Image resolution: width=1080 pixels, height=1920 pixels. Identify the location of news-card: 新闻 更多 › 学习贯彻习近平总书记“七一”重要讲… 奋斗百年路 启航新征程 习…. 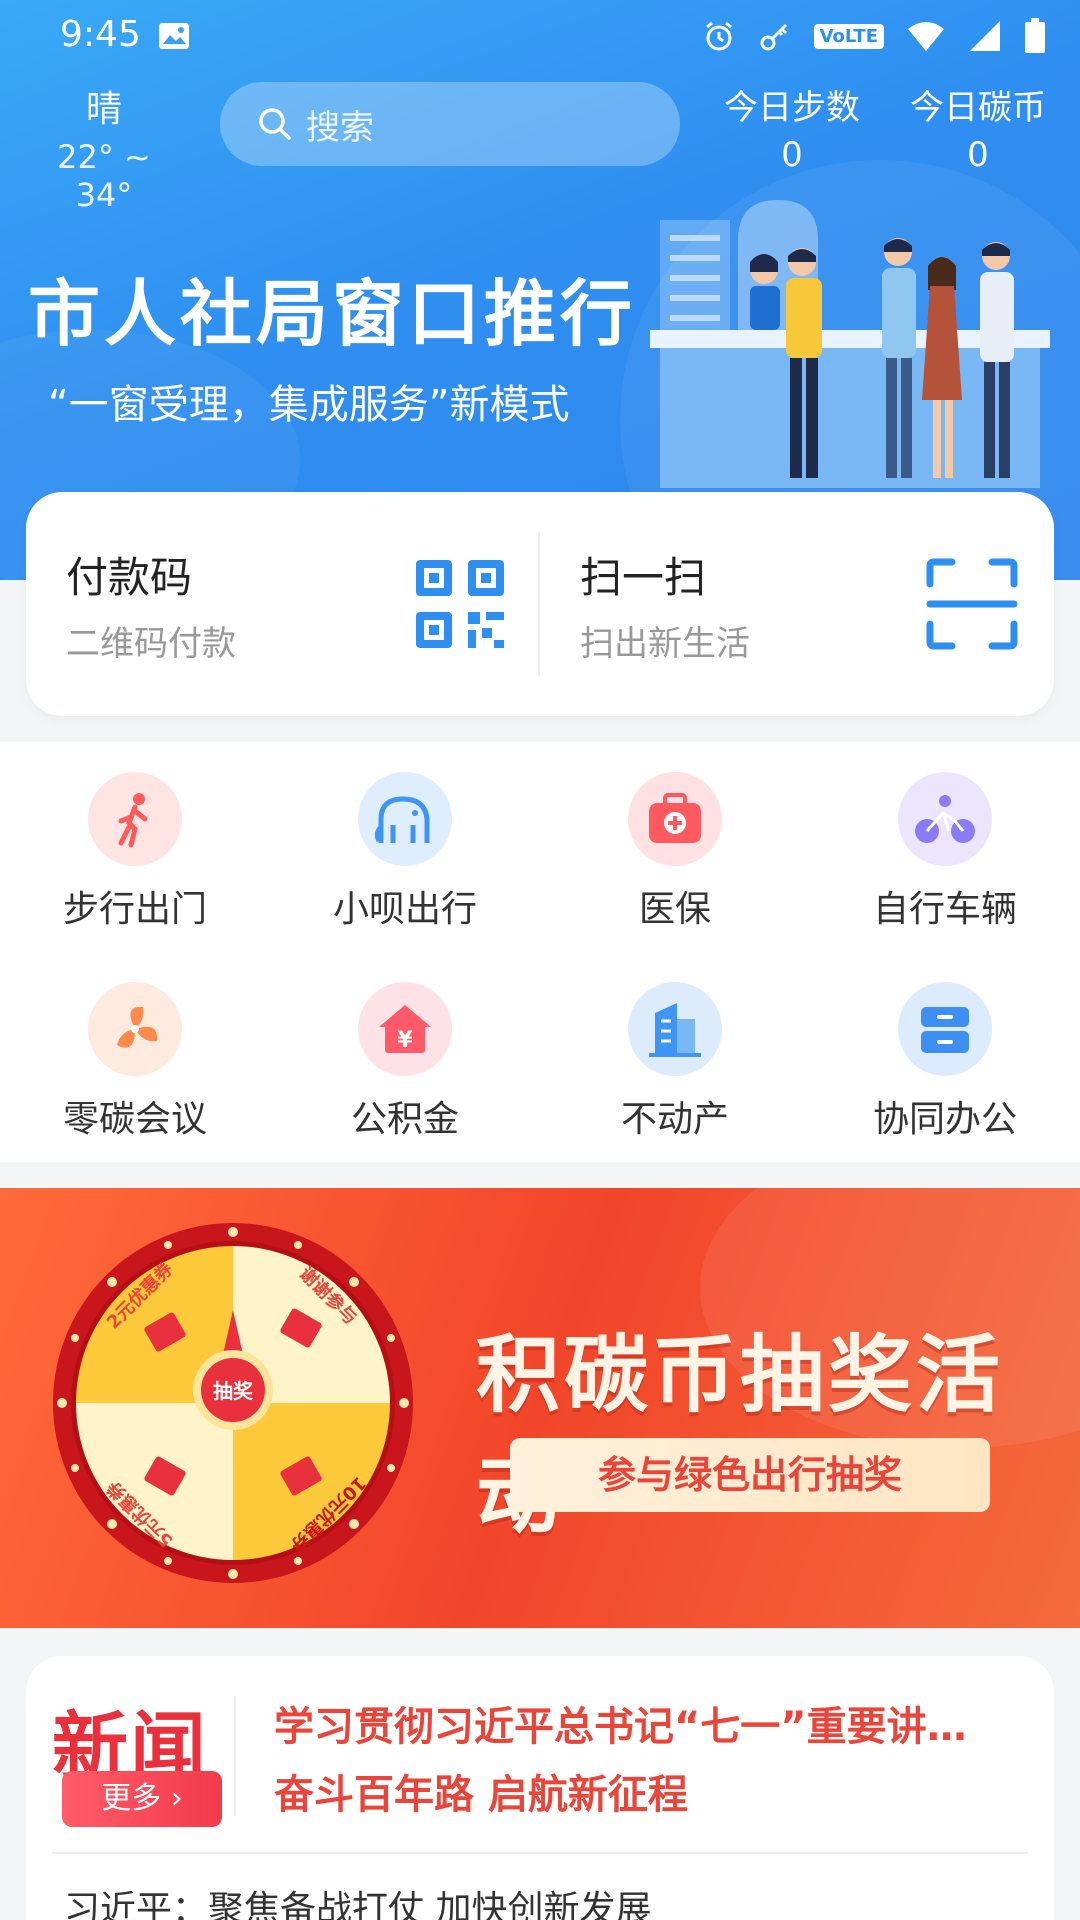
(540, 1788).